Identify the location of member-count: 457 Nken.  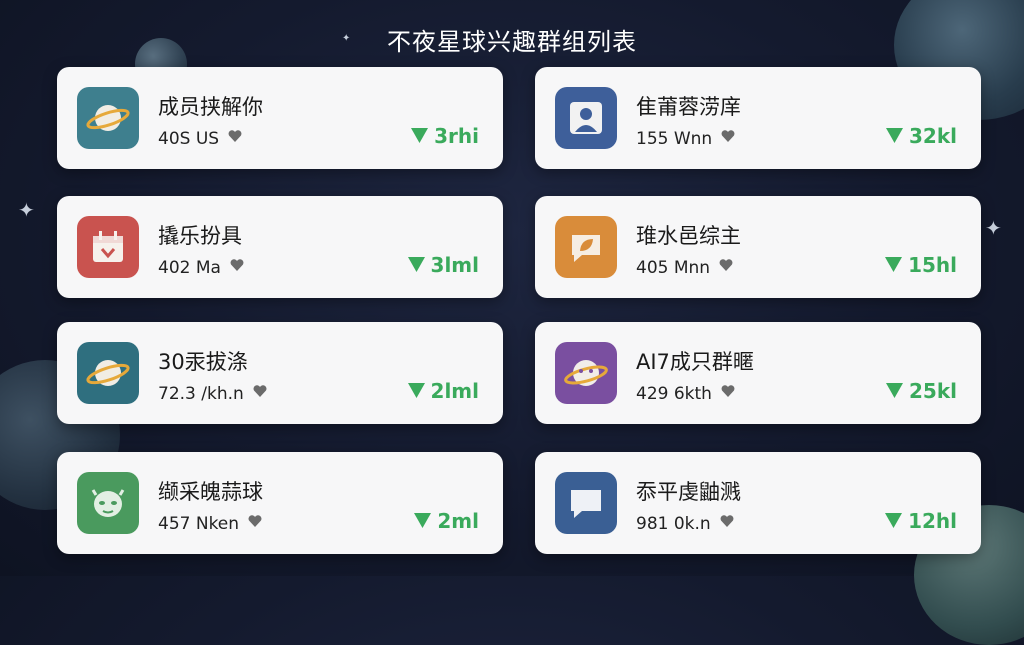
(199, 523).